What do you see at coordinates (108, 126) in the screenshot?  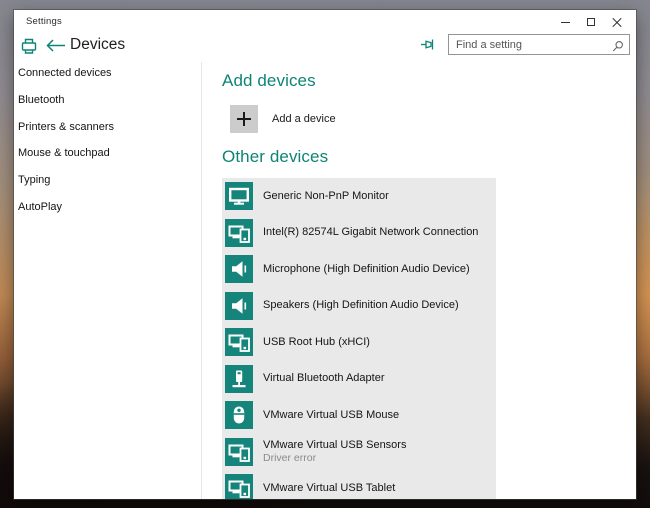 I see `sidebar-item: Printers & scanners` at bounding box center [108, 126].